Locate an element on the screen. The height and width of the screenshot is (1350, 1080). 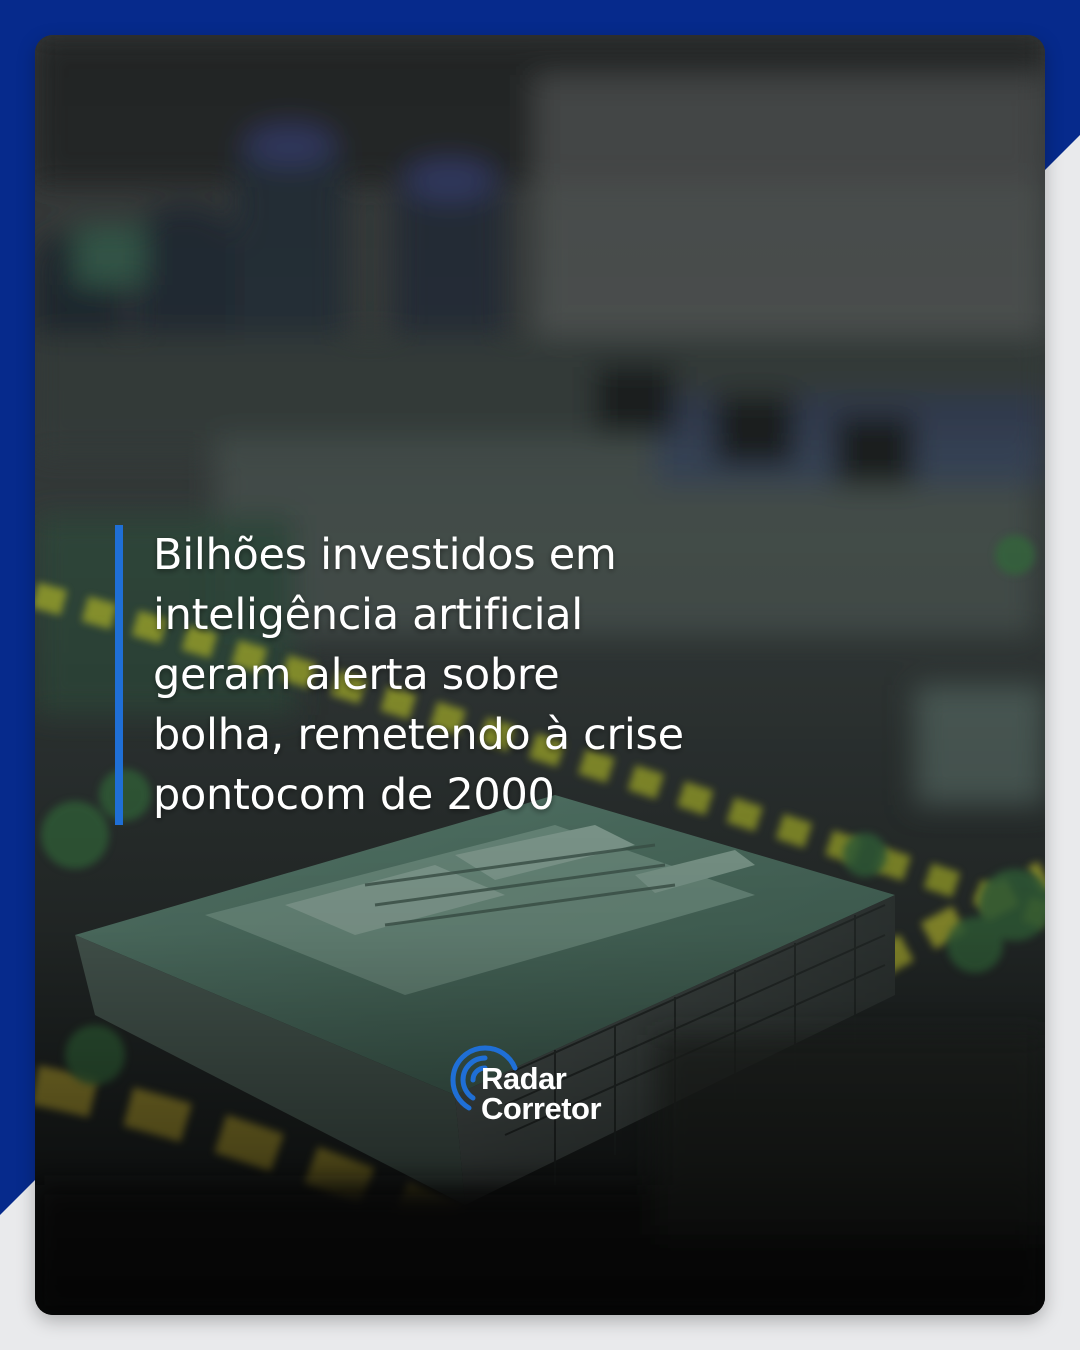
headline-line: bolha, remetendo à crise is located at coordinates (418, 735).